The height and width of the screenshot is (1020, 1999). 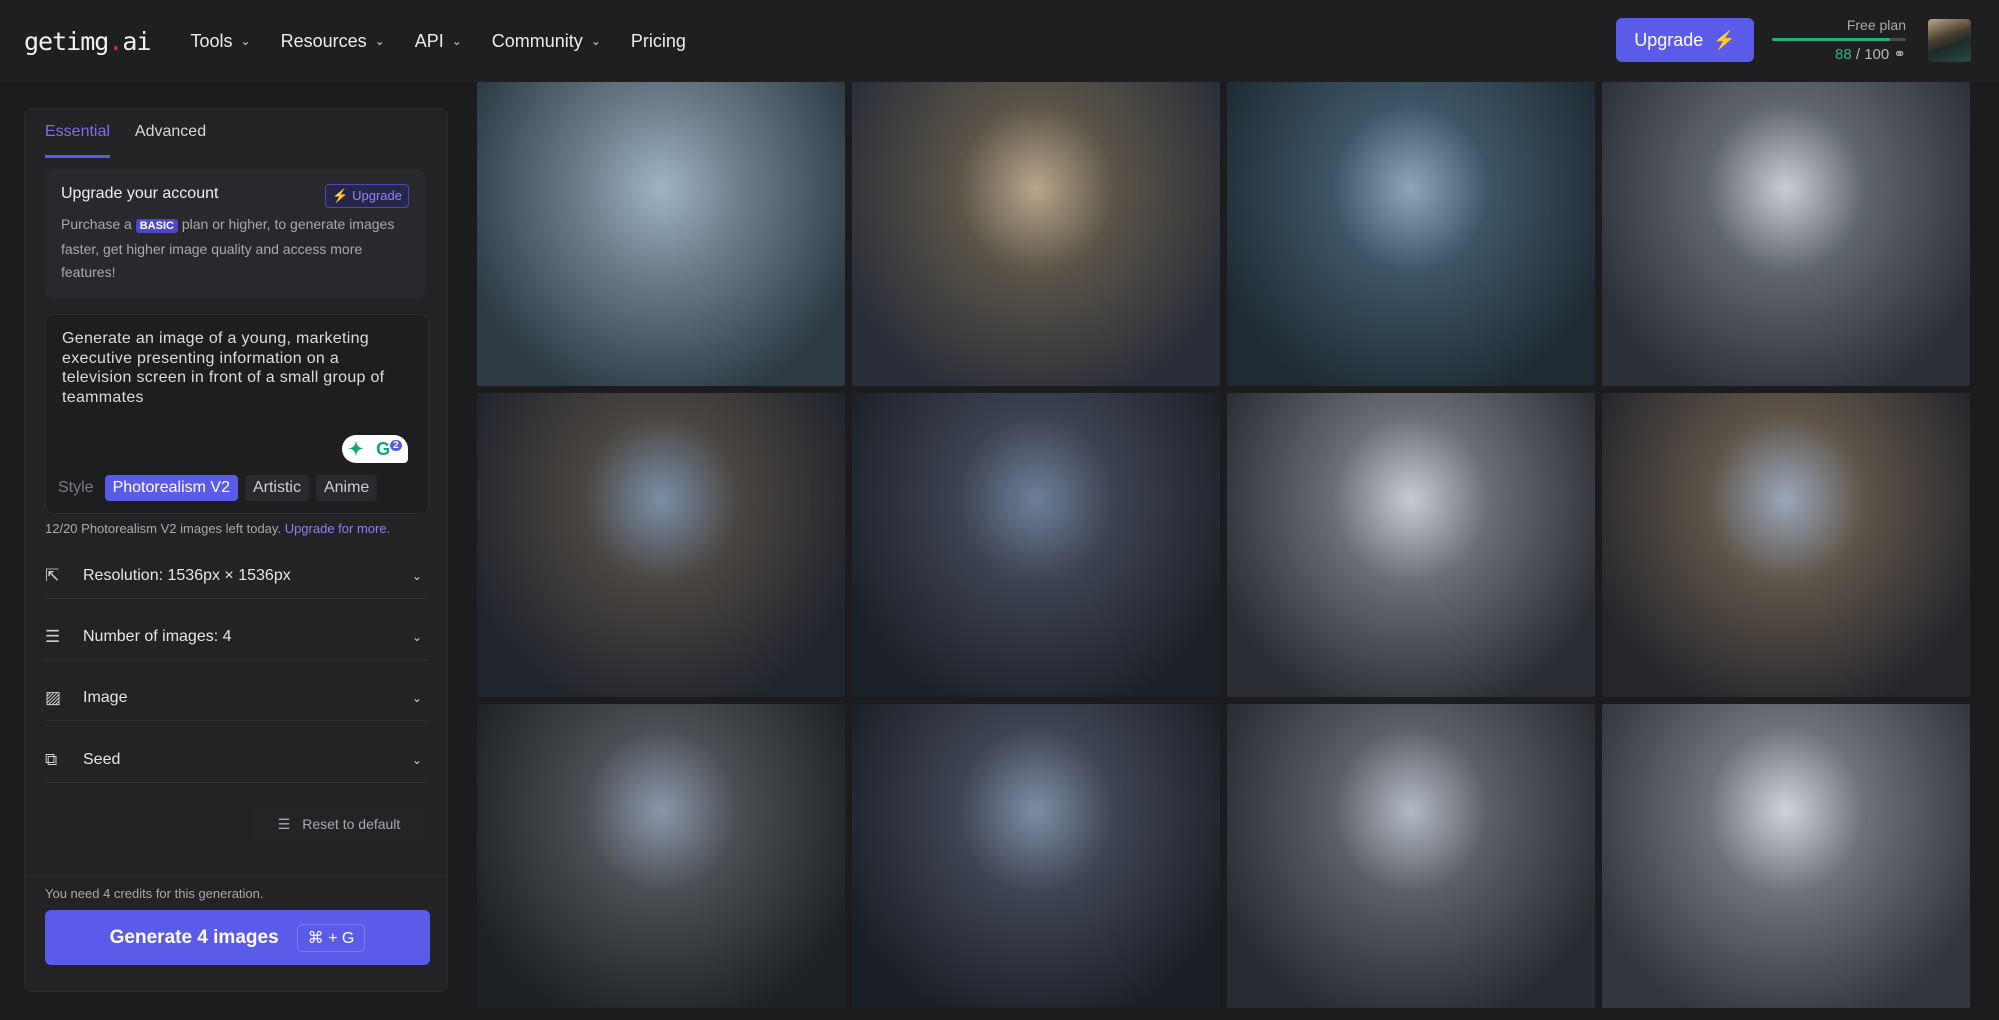 What do you see at coordinates (96, 224) in the screenshot?
I see `upgrade-text-before: Purchase a` at bounding box center [96, 224].